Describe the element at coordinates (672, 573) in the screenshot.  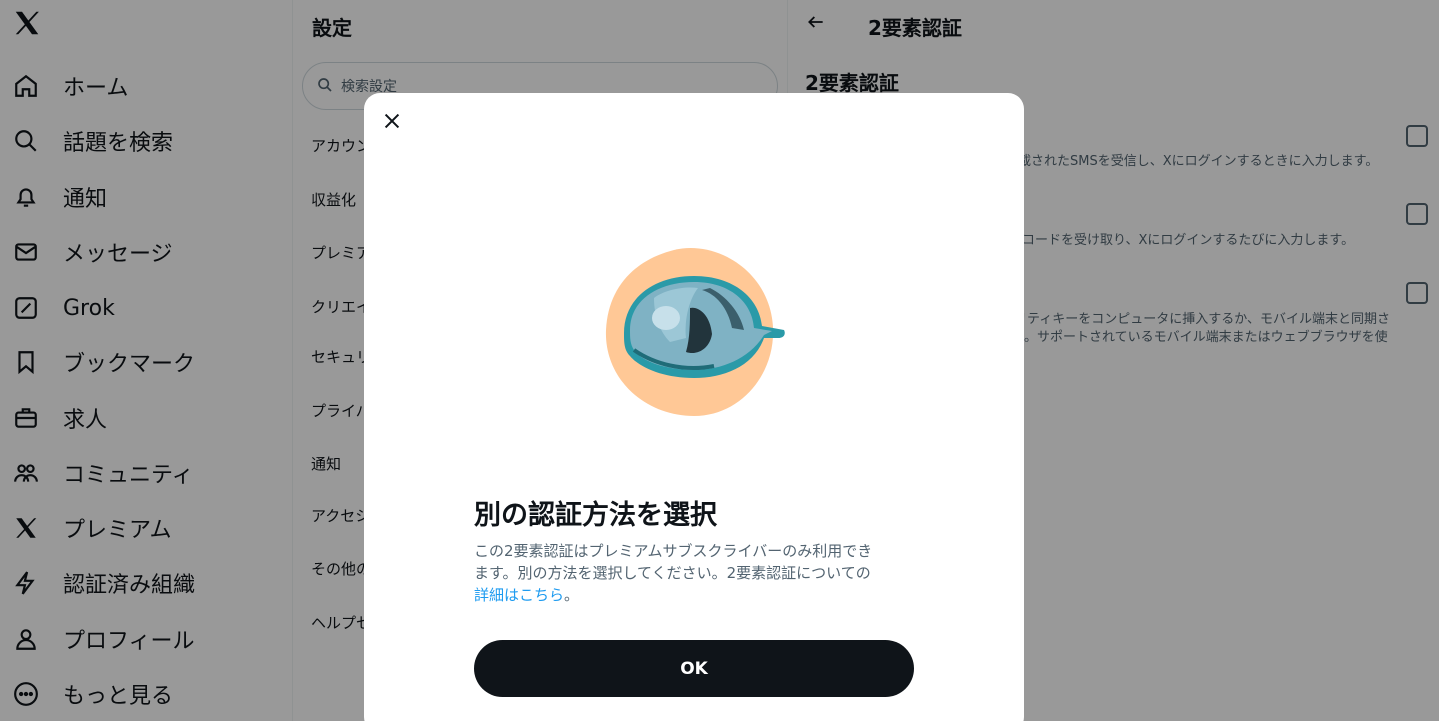
I see `modal-body-line-2: ます。別の方法を選択してください。2要素認証についての` at that location.